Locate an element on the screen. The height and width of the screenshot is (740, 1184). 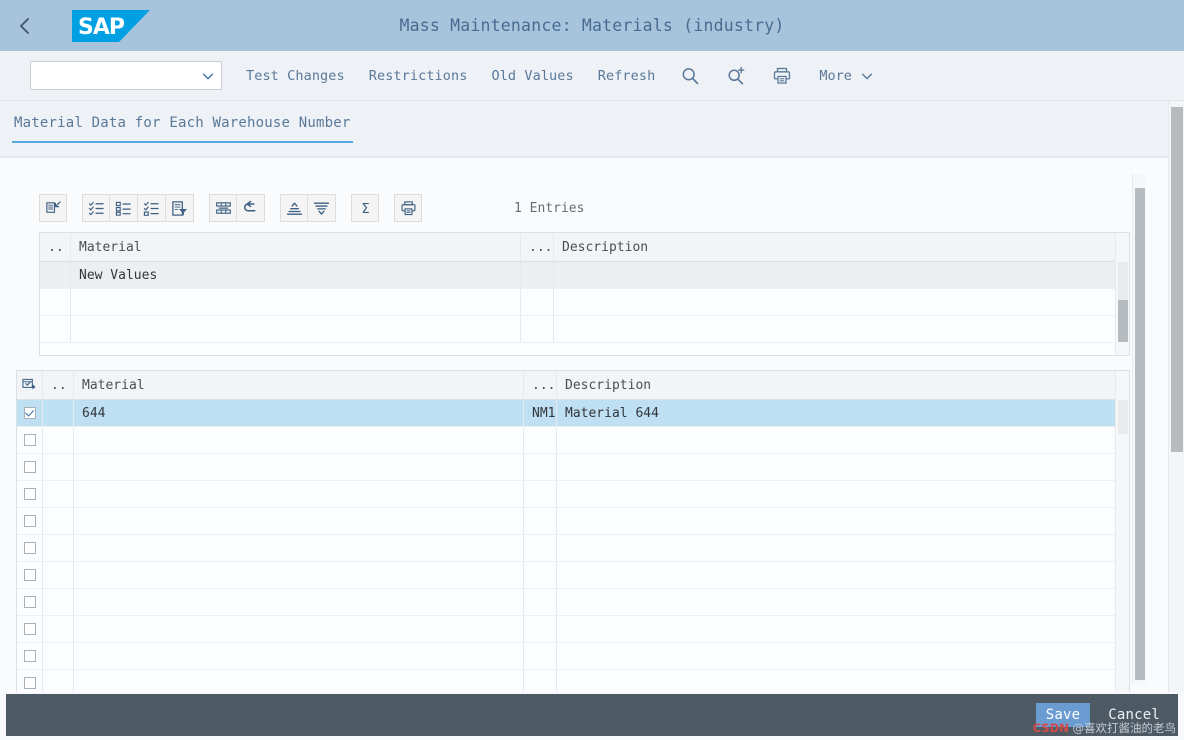
save-button: Save is located at coordinates (1063, 715).